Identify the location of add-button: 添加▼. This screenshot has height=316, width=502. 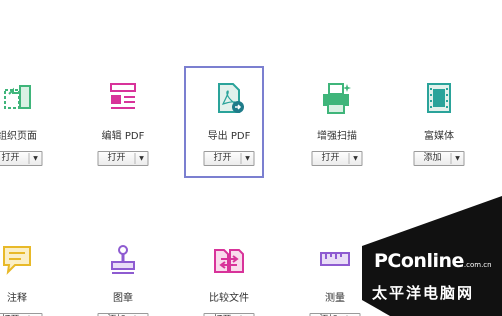
(439, 158).